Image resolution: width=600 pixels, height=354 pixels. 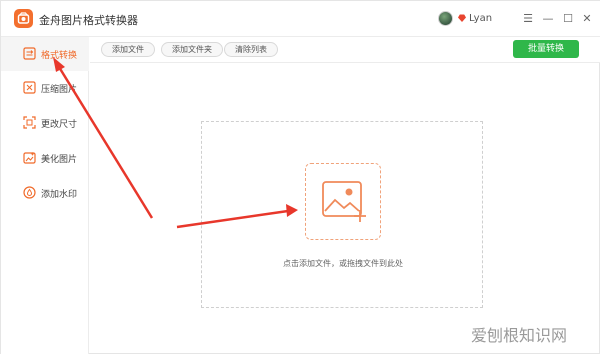 What do you see at coordinates (29, 53) in the screenshot?
I see `format-convert-icon` at bounding box center [29, 53].